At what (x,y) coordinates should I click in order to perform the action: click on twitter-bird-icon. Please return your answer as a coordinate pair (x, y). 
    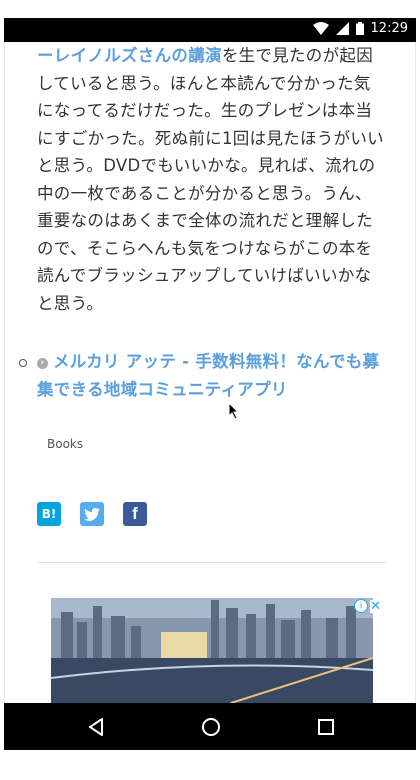
    Looking at the image, I should click on (92, 514).